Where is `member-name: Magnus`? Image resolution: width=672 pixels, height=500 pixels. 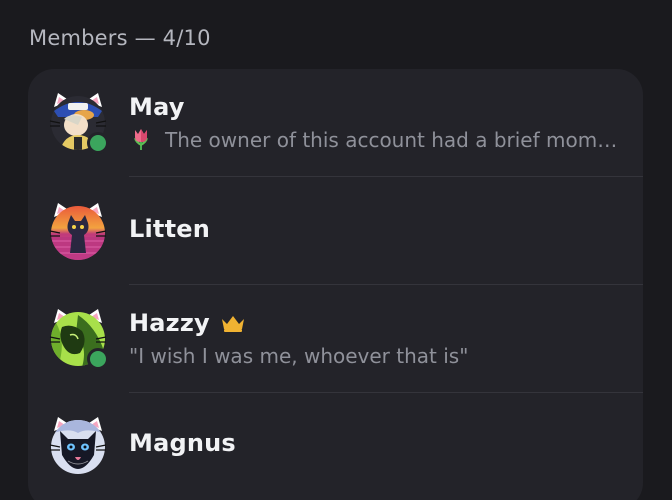
member-name: Magnus is located at coordinates (182, 443).